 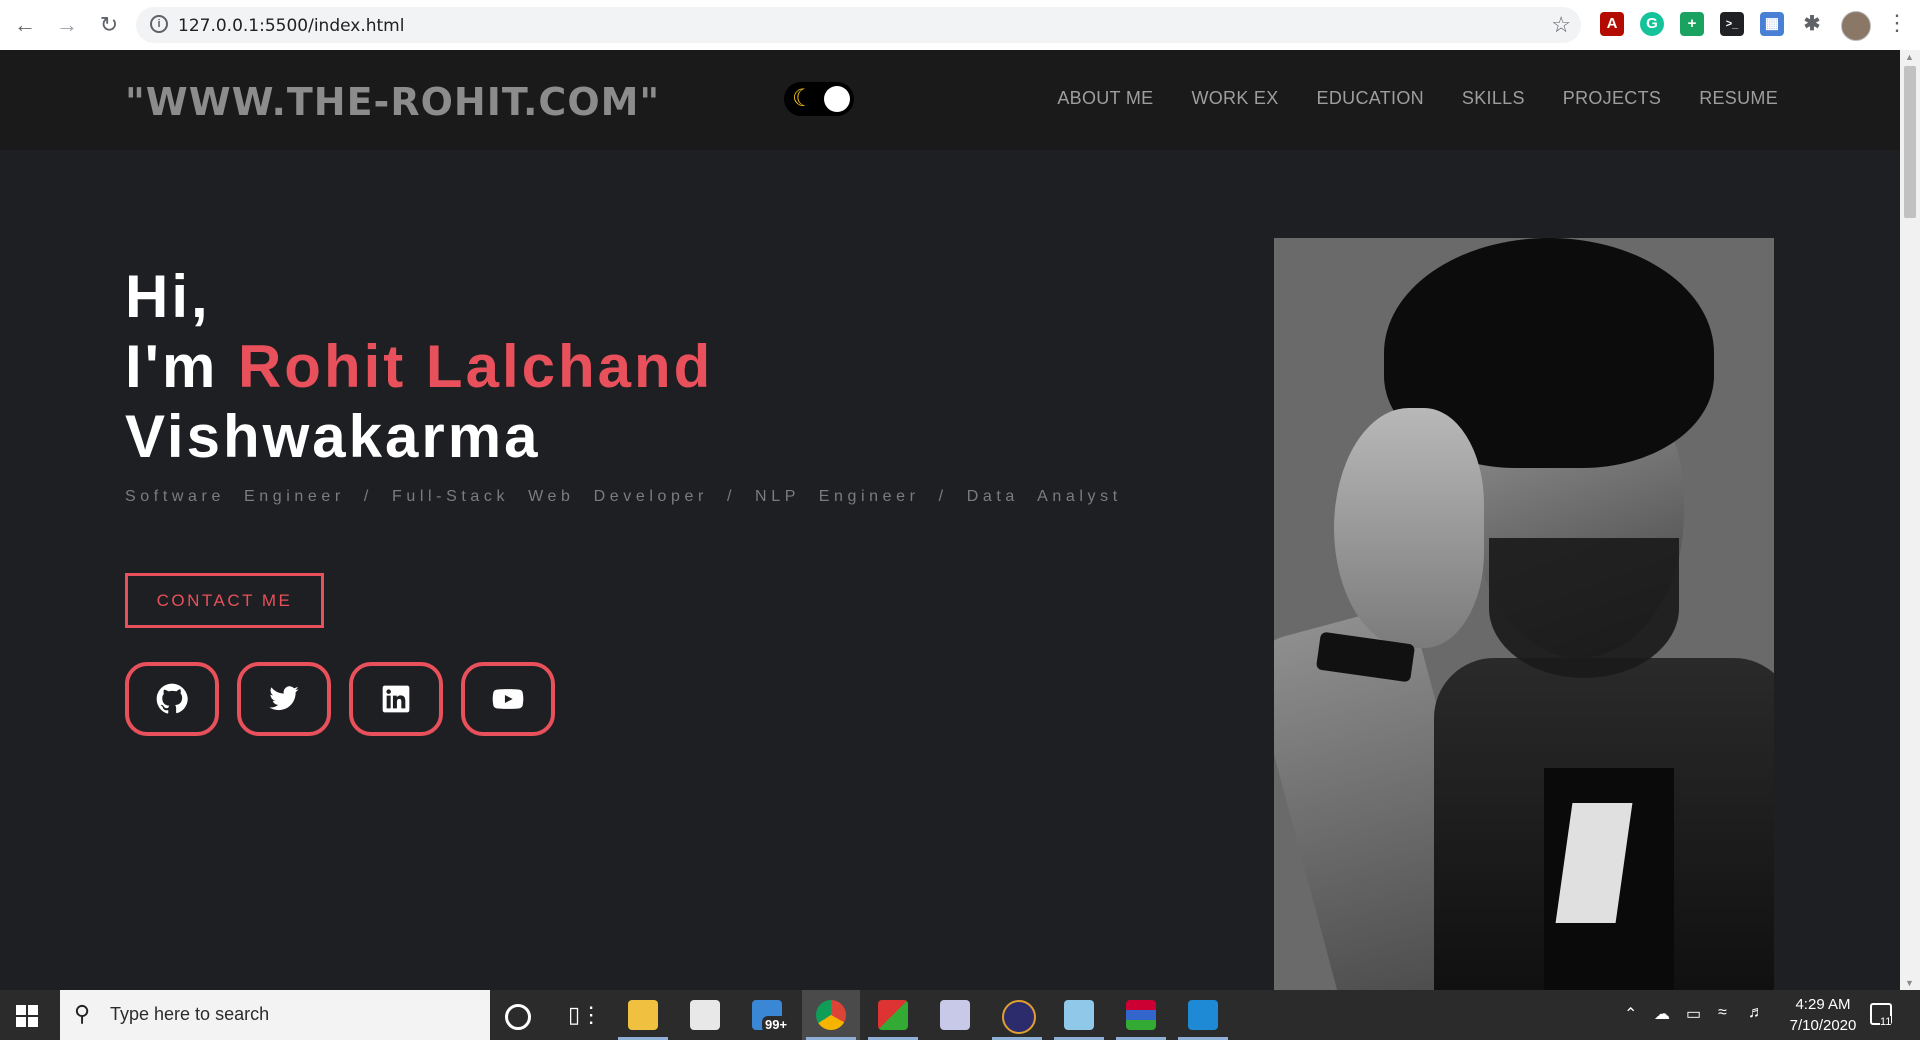 I want to click on tray-chevron-icon: ⌃, so click(x=1630, y=1014).